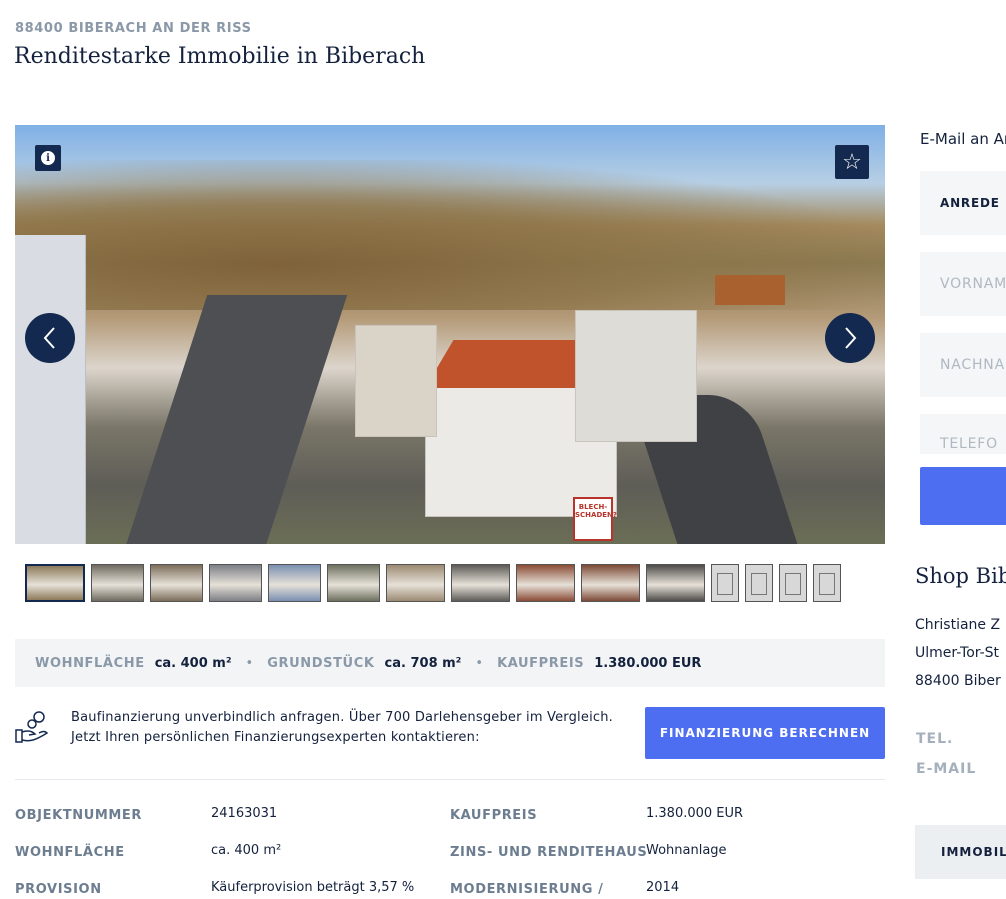 The height and width of the screenshot is (899, 1006). What do you see at coordinates (541, 663) in the screenshot?
I see `fact-kaufpreis-label: KAUFPREIS` at bounding box center [541, 663].